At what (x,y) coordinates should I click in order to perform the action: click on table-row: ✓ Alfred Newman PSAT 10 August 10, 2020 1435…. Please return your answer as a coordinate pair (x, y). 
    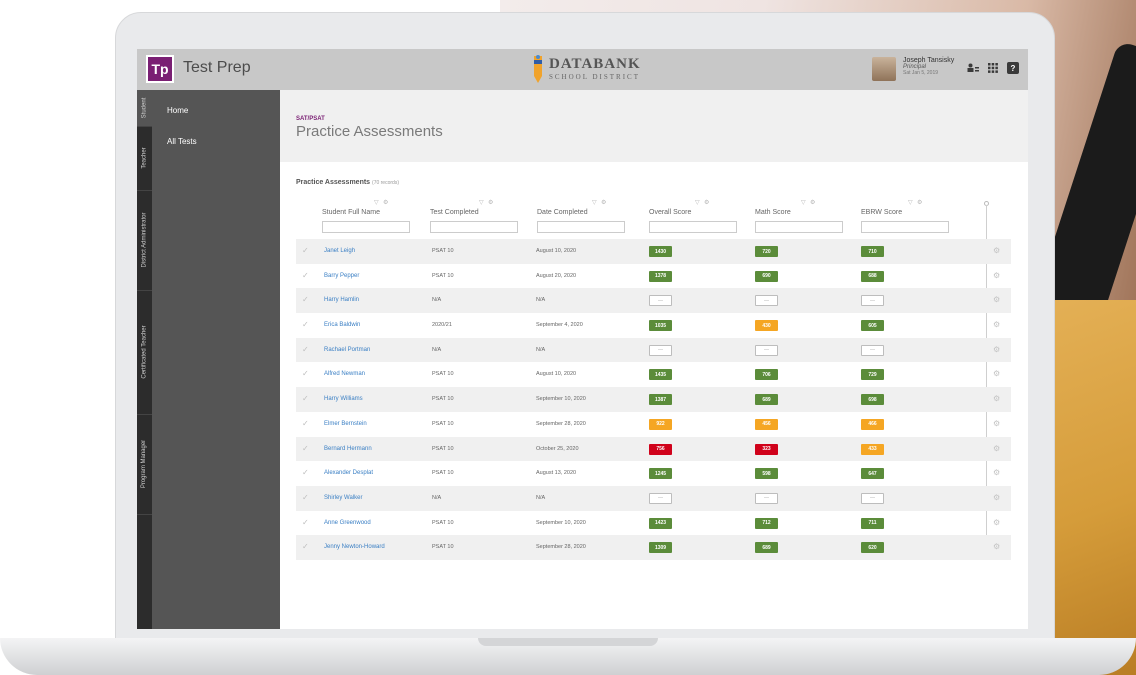
    Looking at the image, I should click on (653, 374).